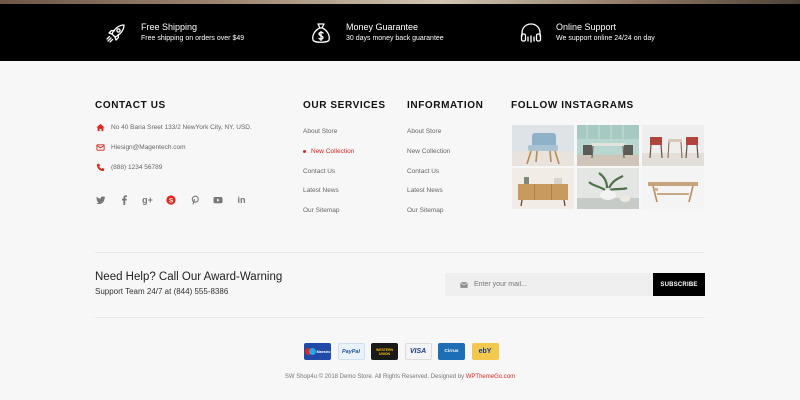 The width and height of the screenshot is (800, 400). Describe the element at coordinates (328, 132) in the screenshot. I see `services-link: About Store` at that location.